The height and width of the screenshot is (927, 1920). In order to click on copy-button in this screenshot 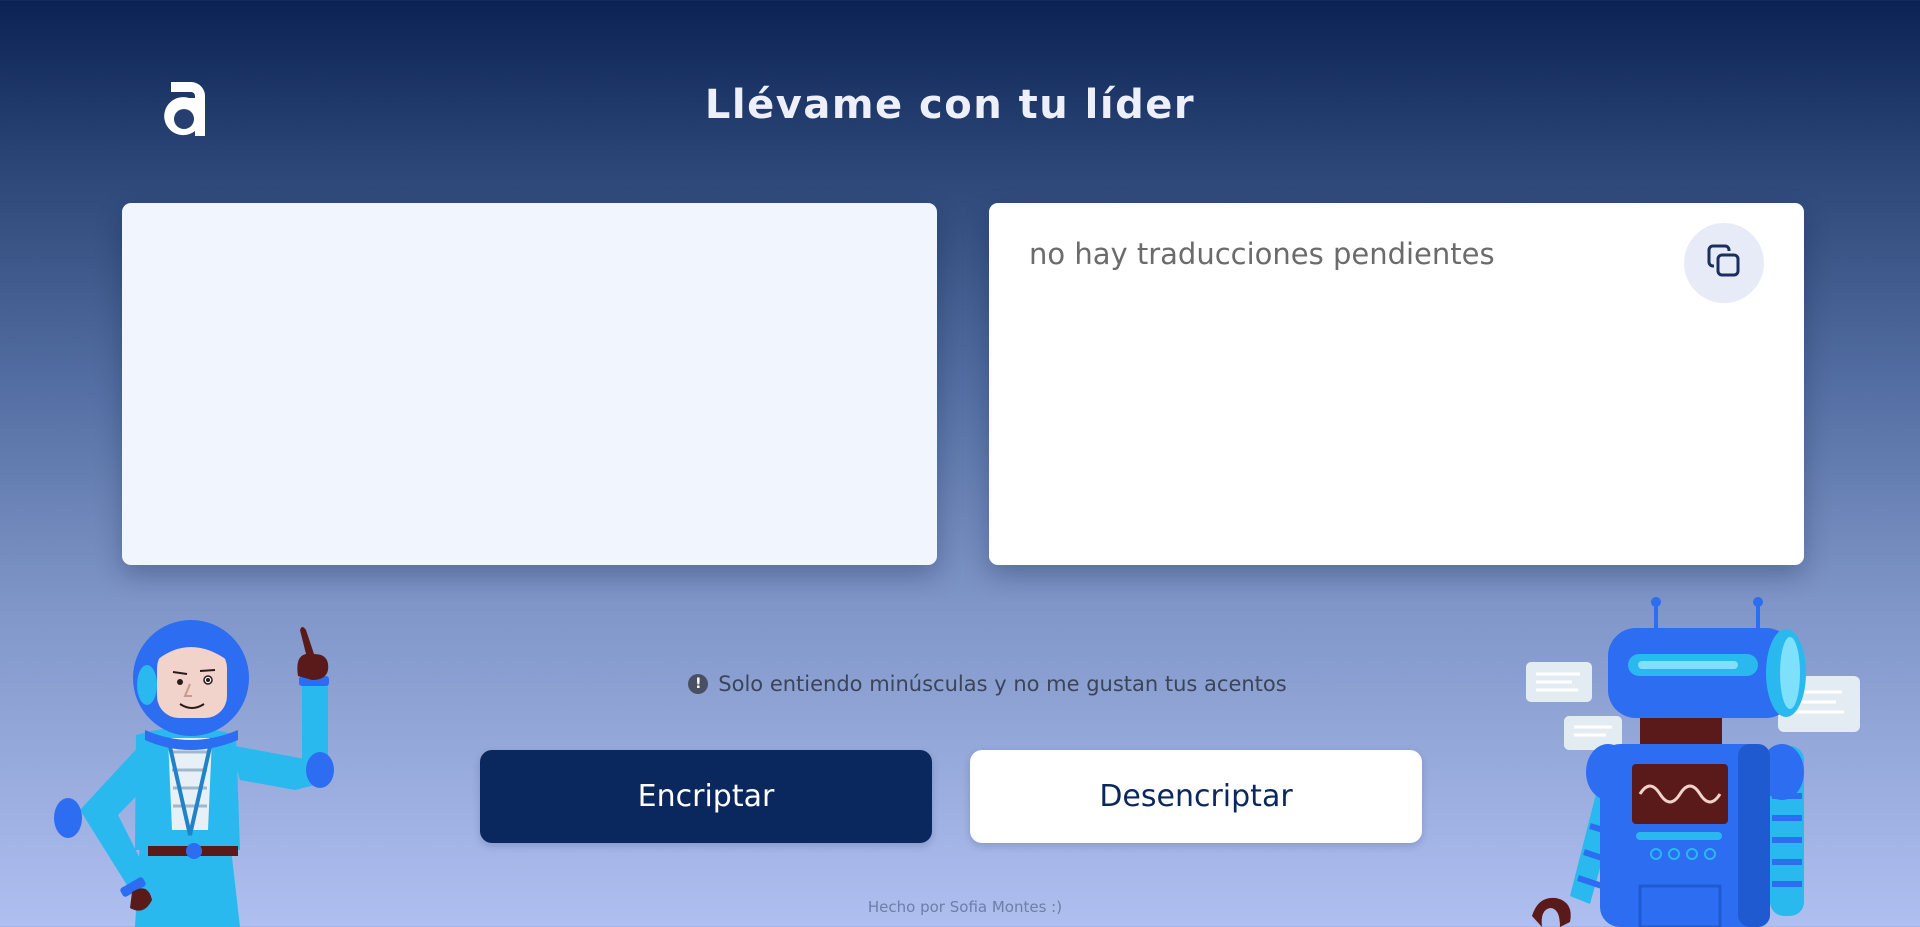, I will do `click(1724, 263)`.